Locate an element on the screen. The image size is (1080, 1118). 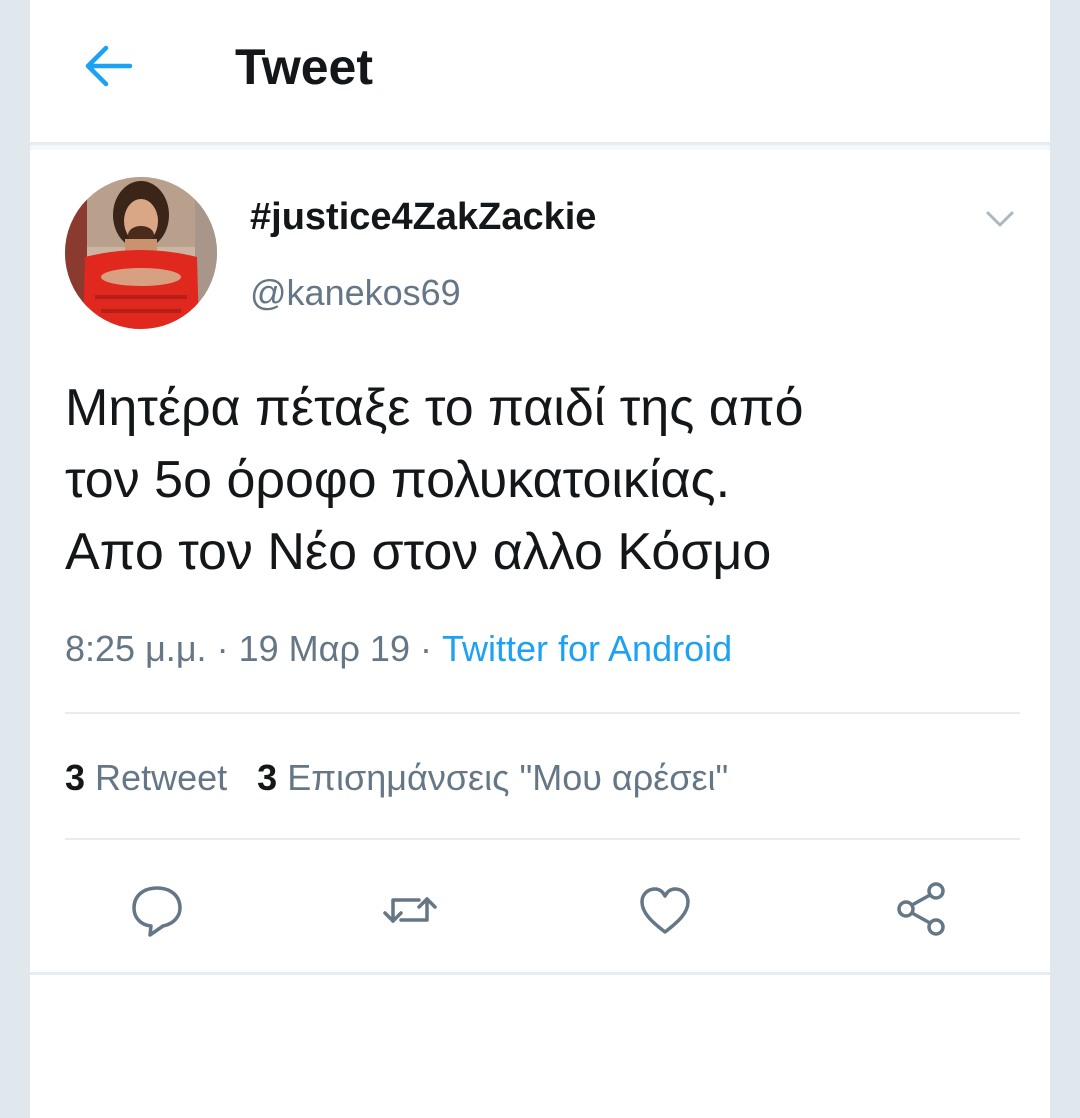
like-icon is located at coordinates (665, 910).